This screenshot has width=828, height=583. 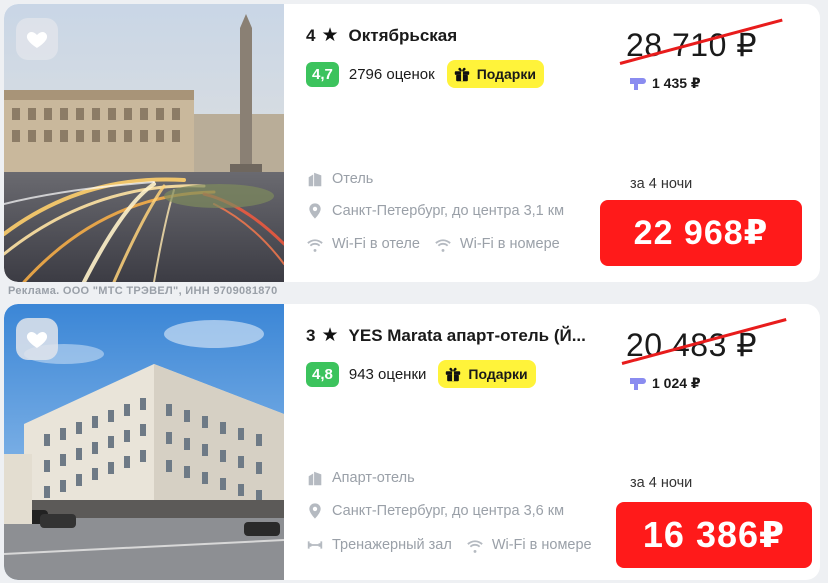 I want to click on location-row: Санкт-Петербург, до центра 3,1 км, so click(x=435, y=211).